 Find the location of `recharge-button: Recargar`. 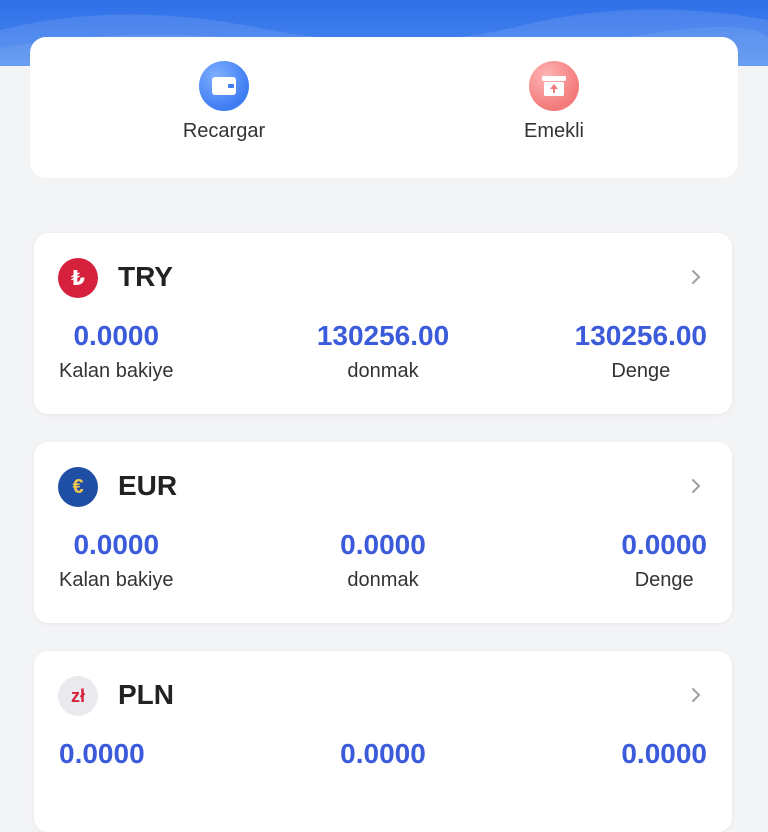

recharge-button: Recargar is located at coordinates (224, 107).